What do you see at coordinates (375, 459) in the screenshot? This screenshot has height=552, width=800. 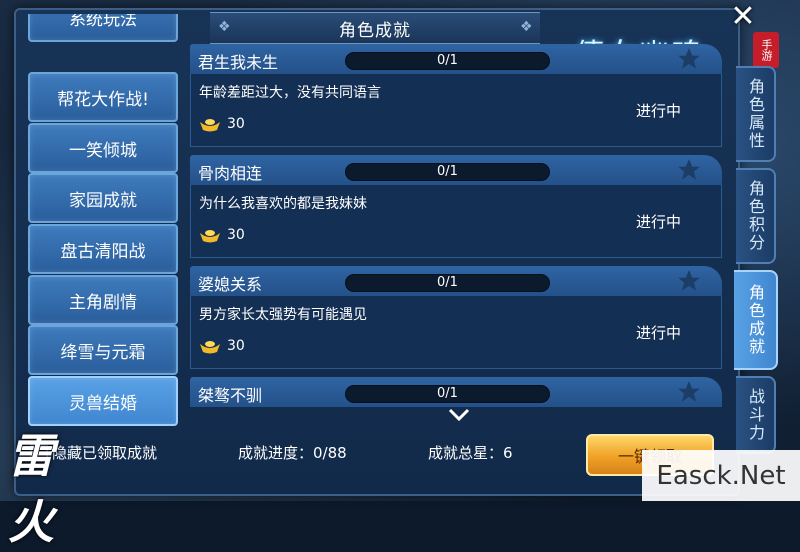 I see `footer-bar: 隐藏已领取成就 成就进度：0/88 成就总星：6 一键领取` at bounding box center [375, 459].